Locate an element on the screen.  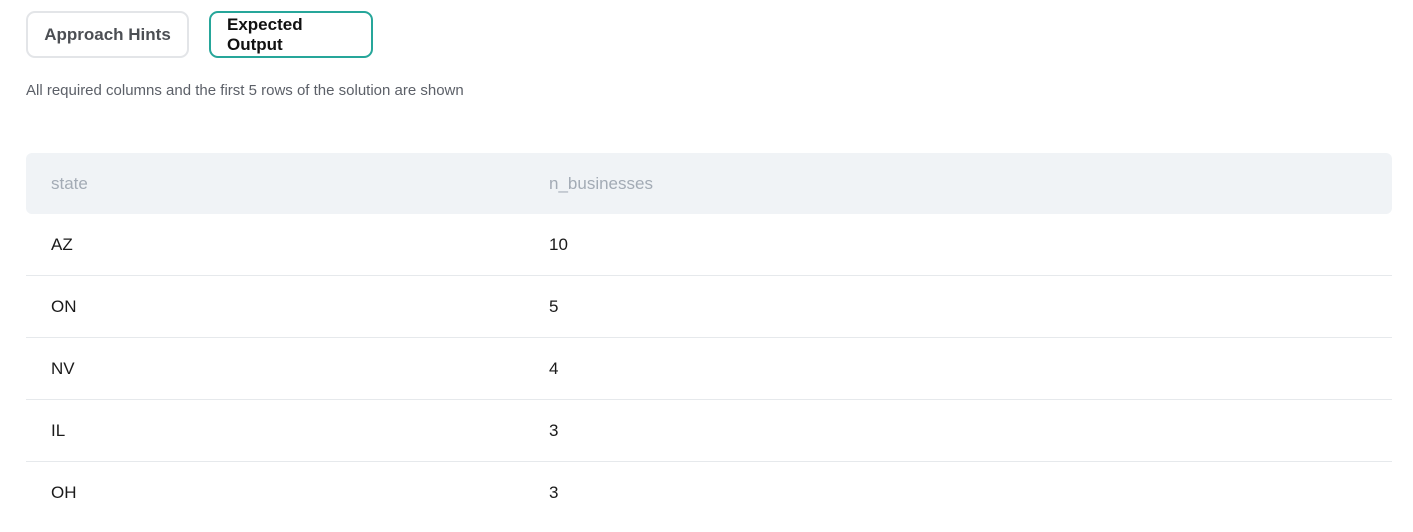
cell-state: OH is located at coordinates (64, 492).